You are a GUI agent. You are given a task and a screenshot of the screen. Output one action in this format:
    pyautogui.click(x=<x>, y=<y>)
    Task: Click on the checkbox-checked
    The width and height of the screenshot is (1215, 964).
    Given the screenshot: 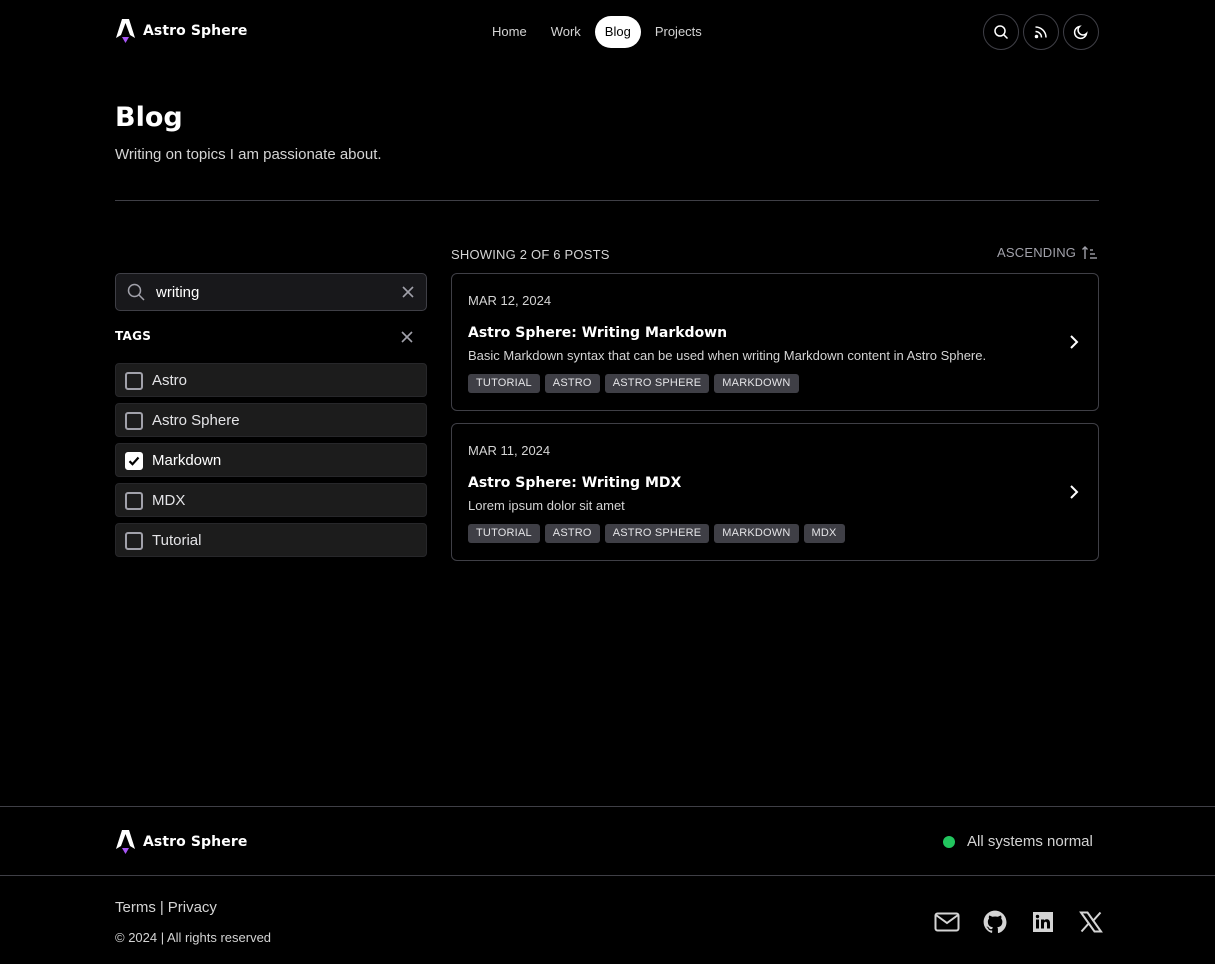 What is the action you would take?
    pyautogui.click(x=134, y=461)
    